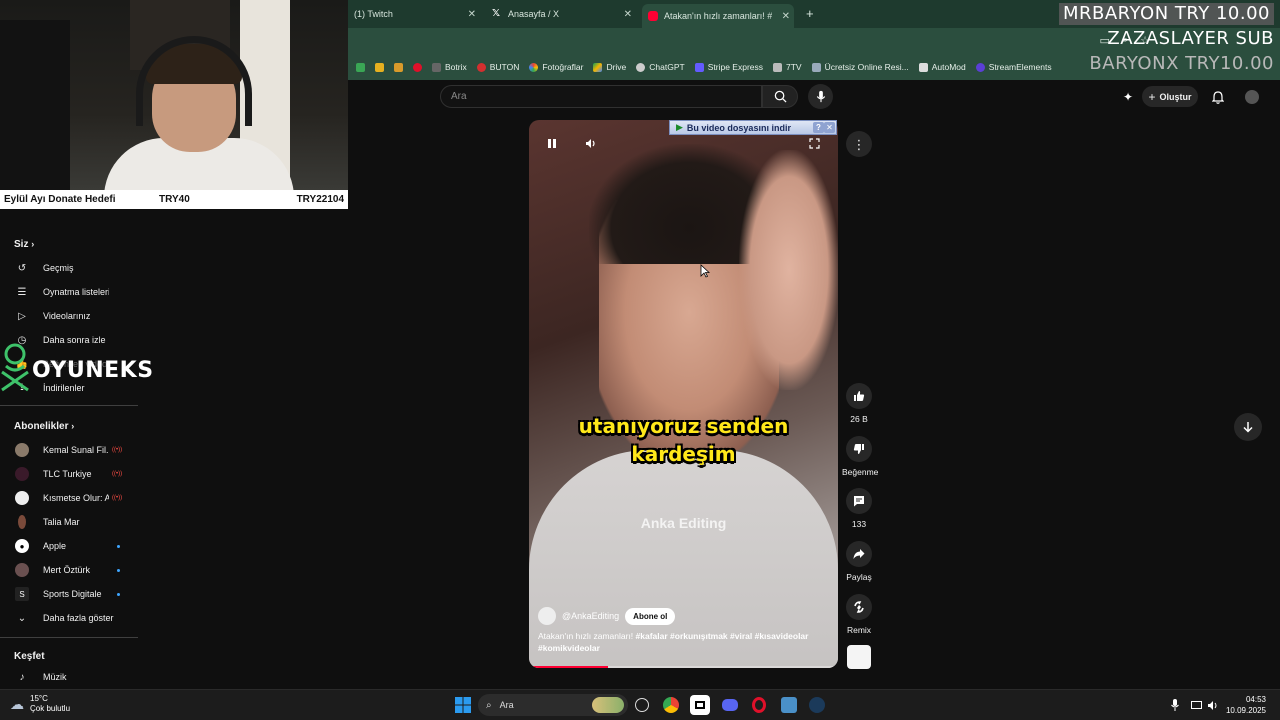 Image resolution: width=1280 pixels, height=720 pixels. Describe the element at coordinates (859, 554) in the screenshot. I see `share-icon` at that location.